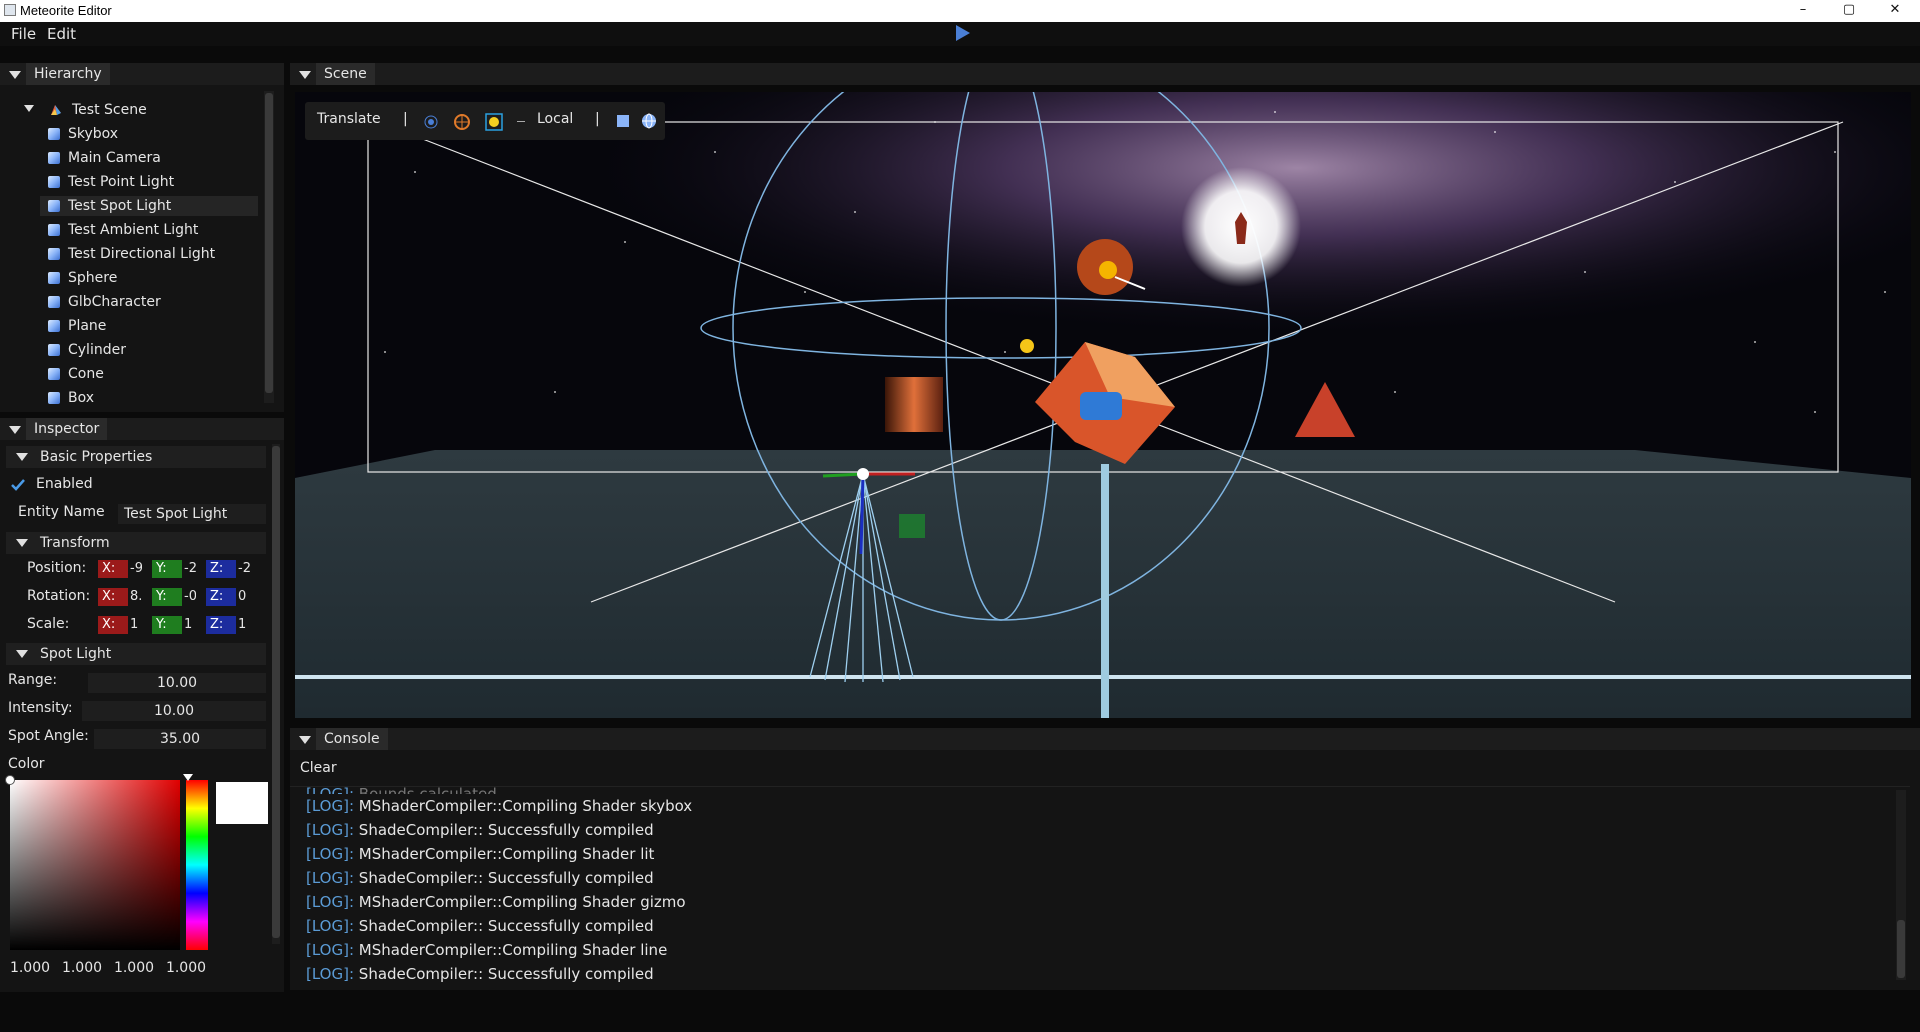 The image size is (1920, 1032). Describe the element at coordinates (136, 543) in the screenshot. I see `section-transform: Transform` at that location.